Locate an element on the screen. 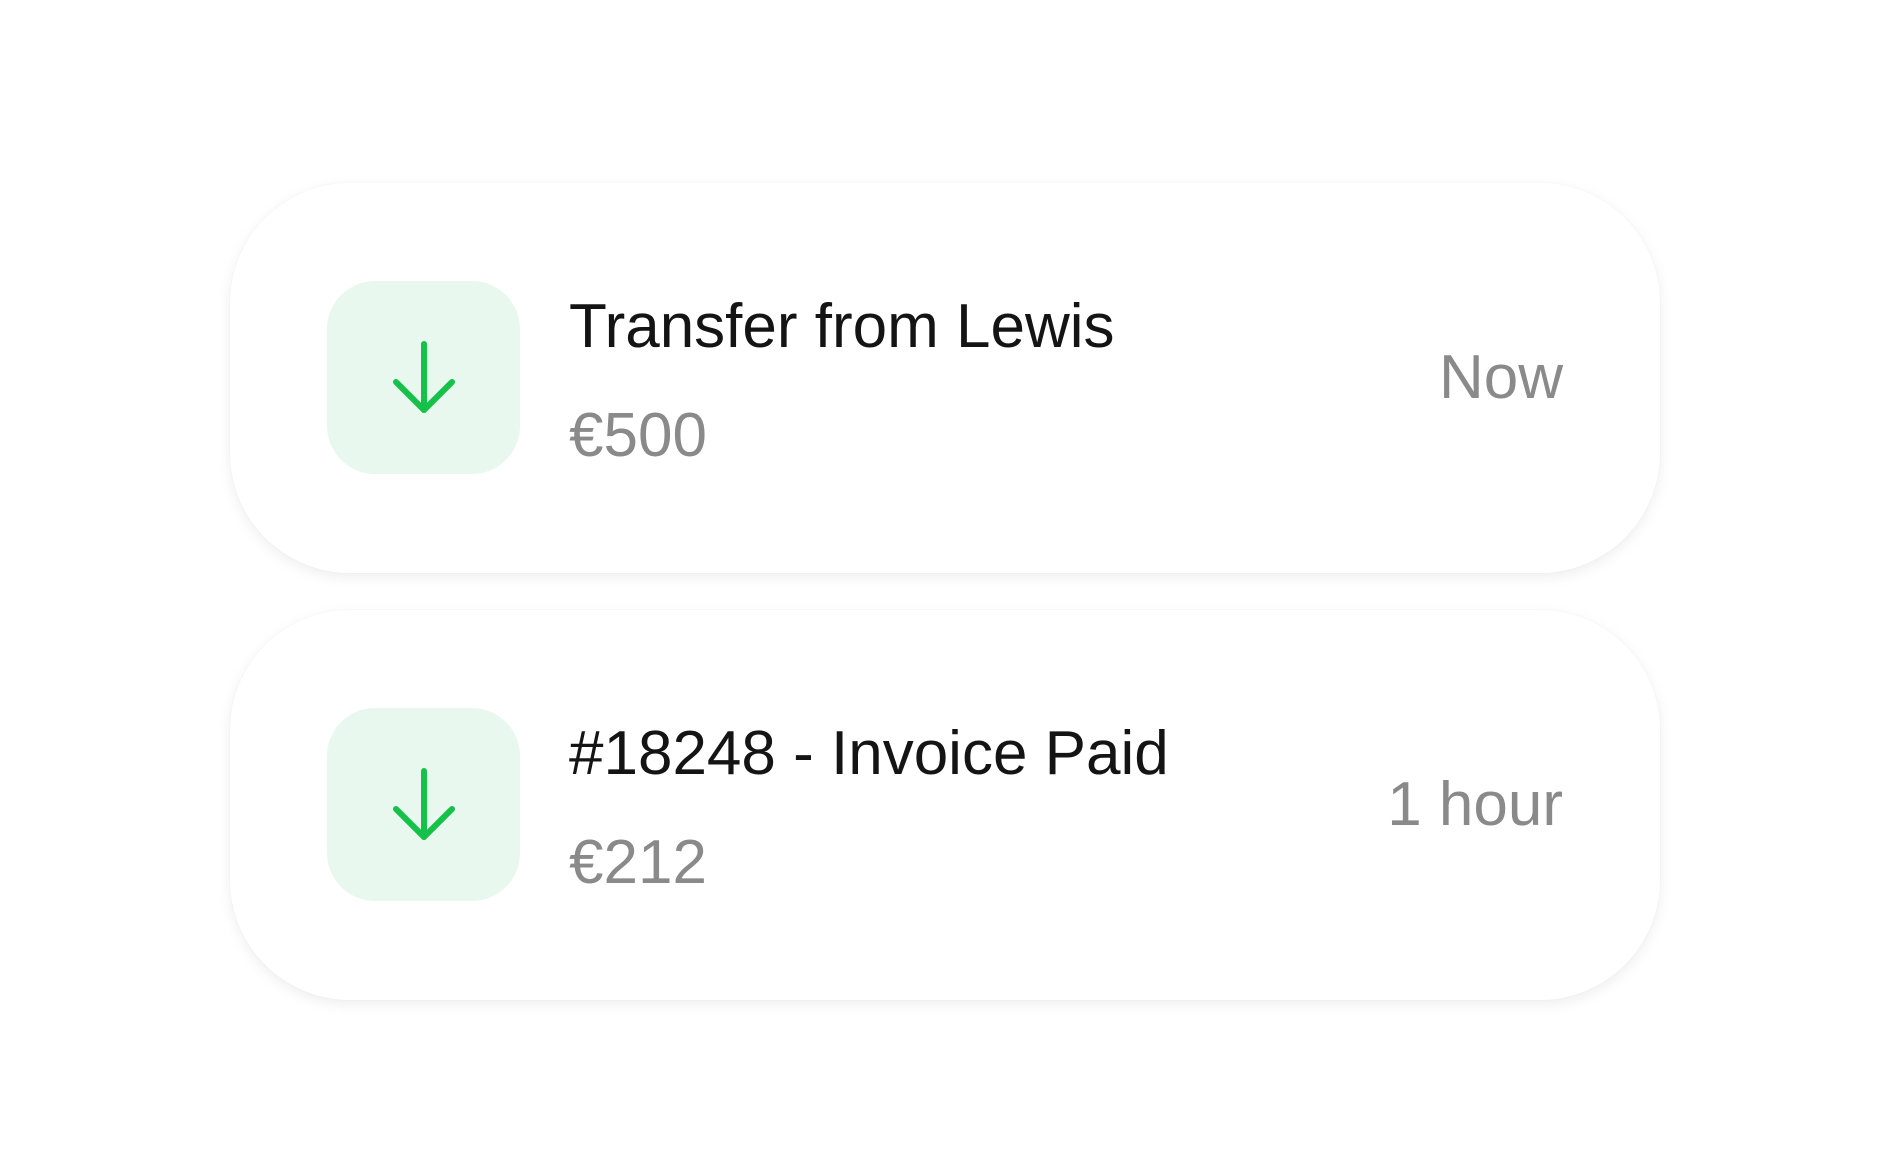 The height and width of the screenshot is (1172, 1888). notification-amount: €212 is located at coordinates (638, 862).